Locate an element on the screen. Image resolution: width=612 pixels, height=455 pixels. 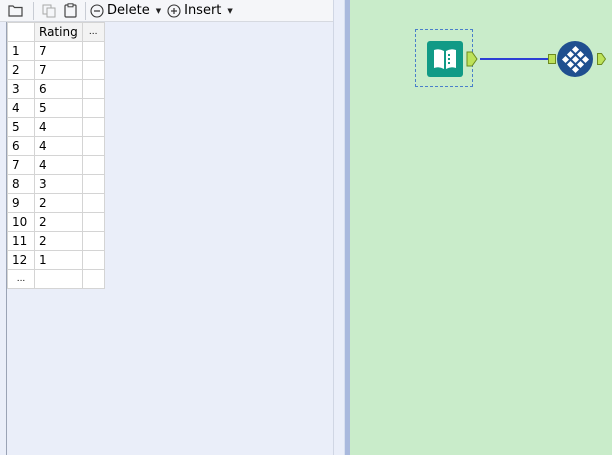
table-row: 92 is located at coordinates (56, 203).